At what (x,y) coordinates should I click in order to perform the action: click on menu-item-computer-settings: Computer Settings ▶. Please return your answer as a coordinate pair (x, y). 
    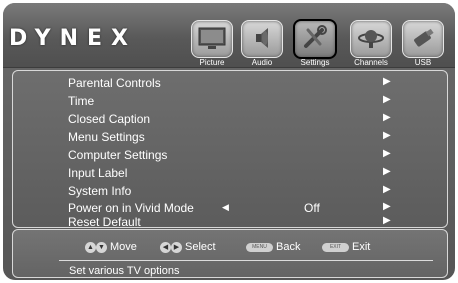
    Looking at the image, I should click on (230, 156).